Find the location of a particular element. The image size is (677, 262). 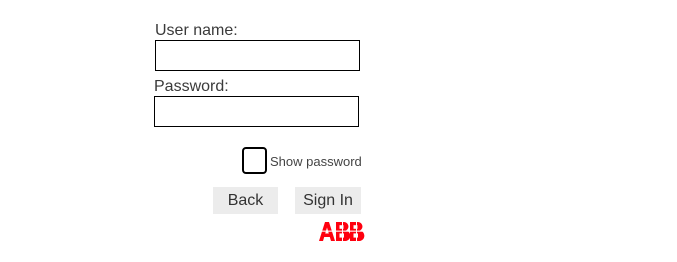

username-label: User name: is located at coordinates (196, 30).